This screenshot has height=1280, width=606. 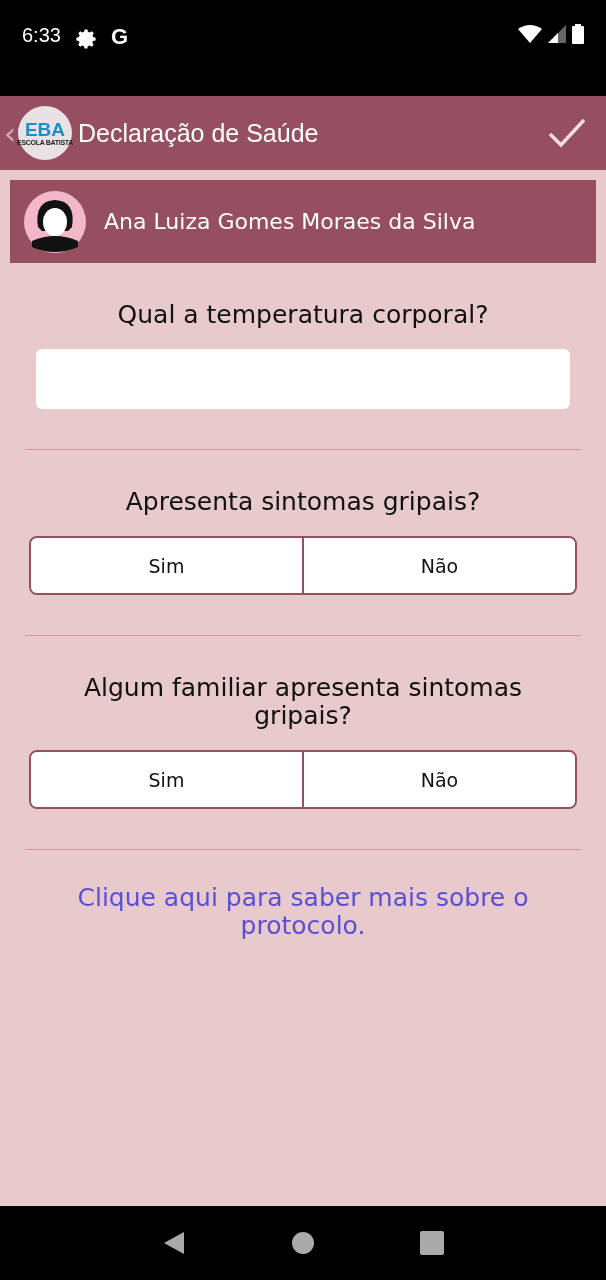 What do you see at coordinates (567, 133) in the screenshot?
I see `check-icon` at bounding box center [567, 133].